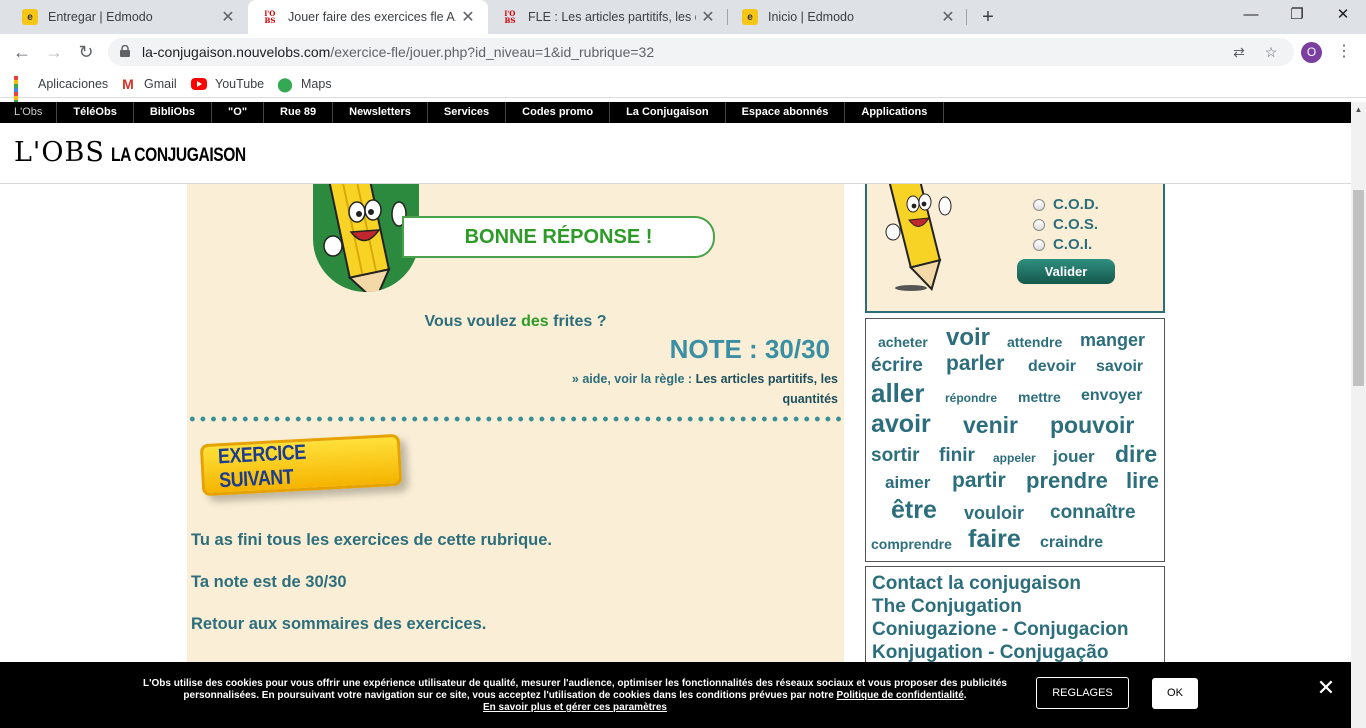  What do you see at coordinates (128, 17) in the screenshot?
I see `tab-entregar-edmodo: e Entregar | Edmodo ✕` at bounding box center [128, 17].